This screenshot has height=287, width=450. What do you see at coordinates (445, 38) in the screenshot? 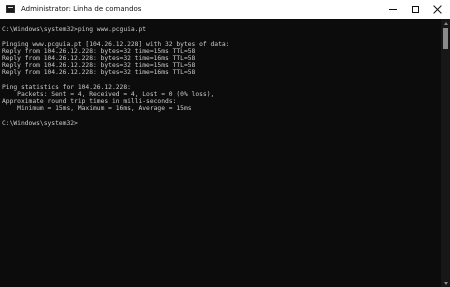
I see `scrollbar-thumb` at bounding box center [445, 38].